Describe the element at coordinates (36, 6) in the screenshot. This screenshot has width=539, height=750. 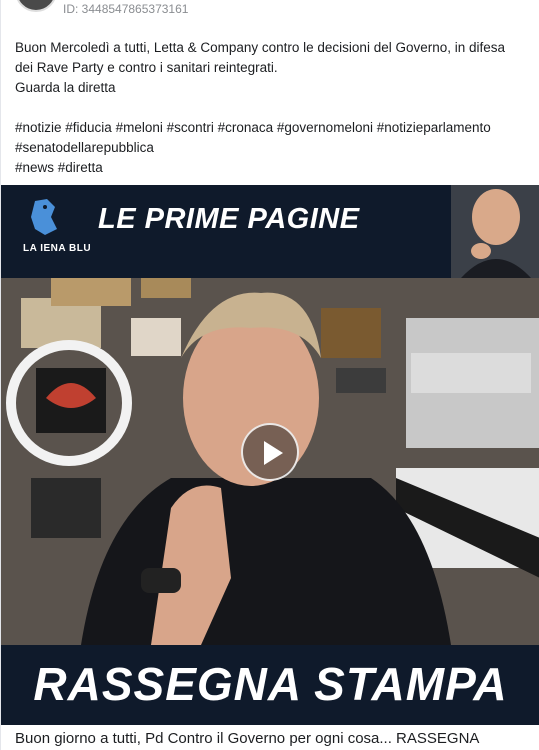
I see `avatar` at that location.